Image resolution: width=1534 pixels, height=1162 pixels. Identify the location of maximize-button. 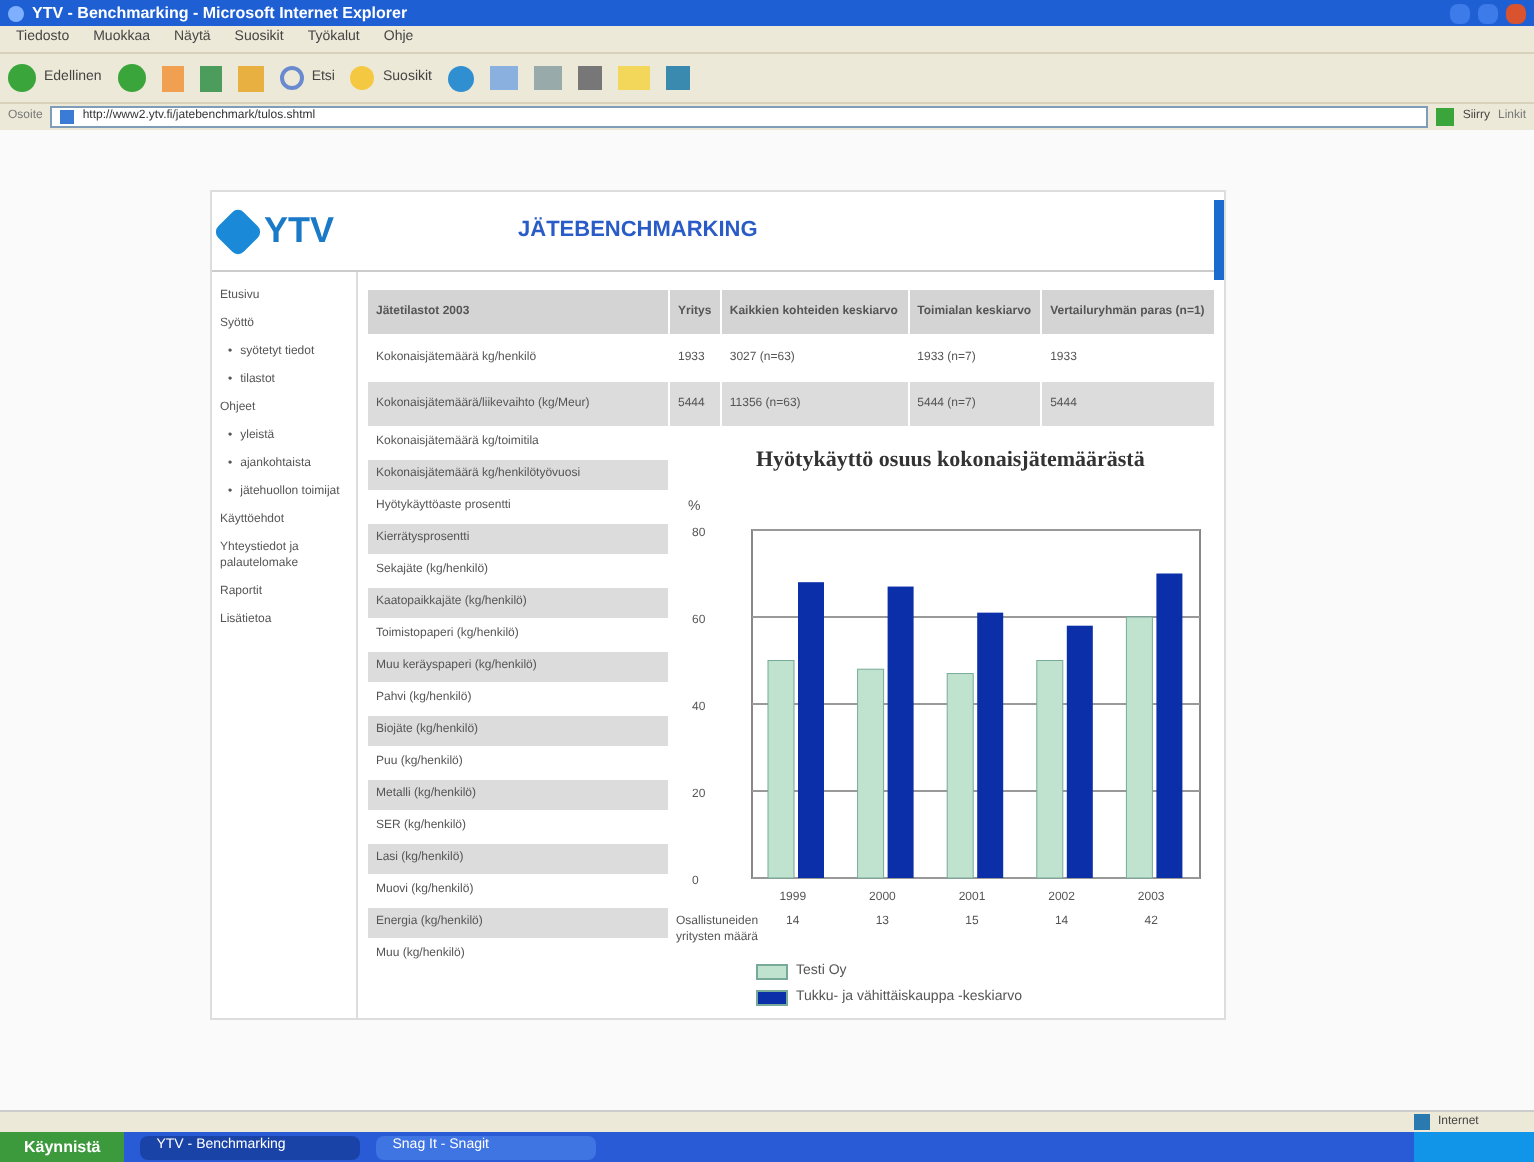
(1488, 13).